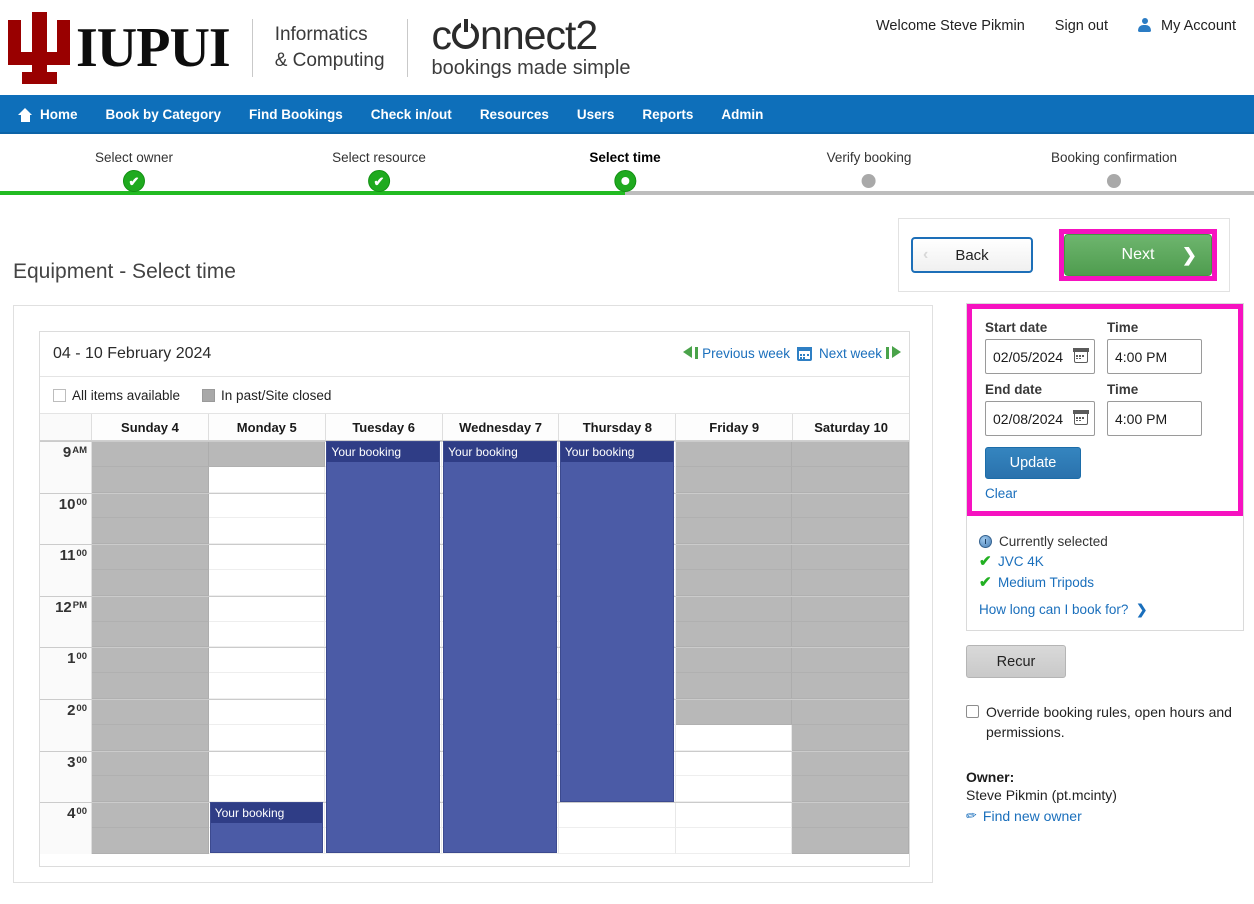 The image size is (1254, 904). Describe the element at coordinates (742, 114) in the screenshot. I see `nav-item-admin: Admin` at that location.